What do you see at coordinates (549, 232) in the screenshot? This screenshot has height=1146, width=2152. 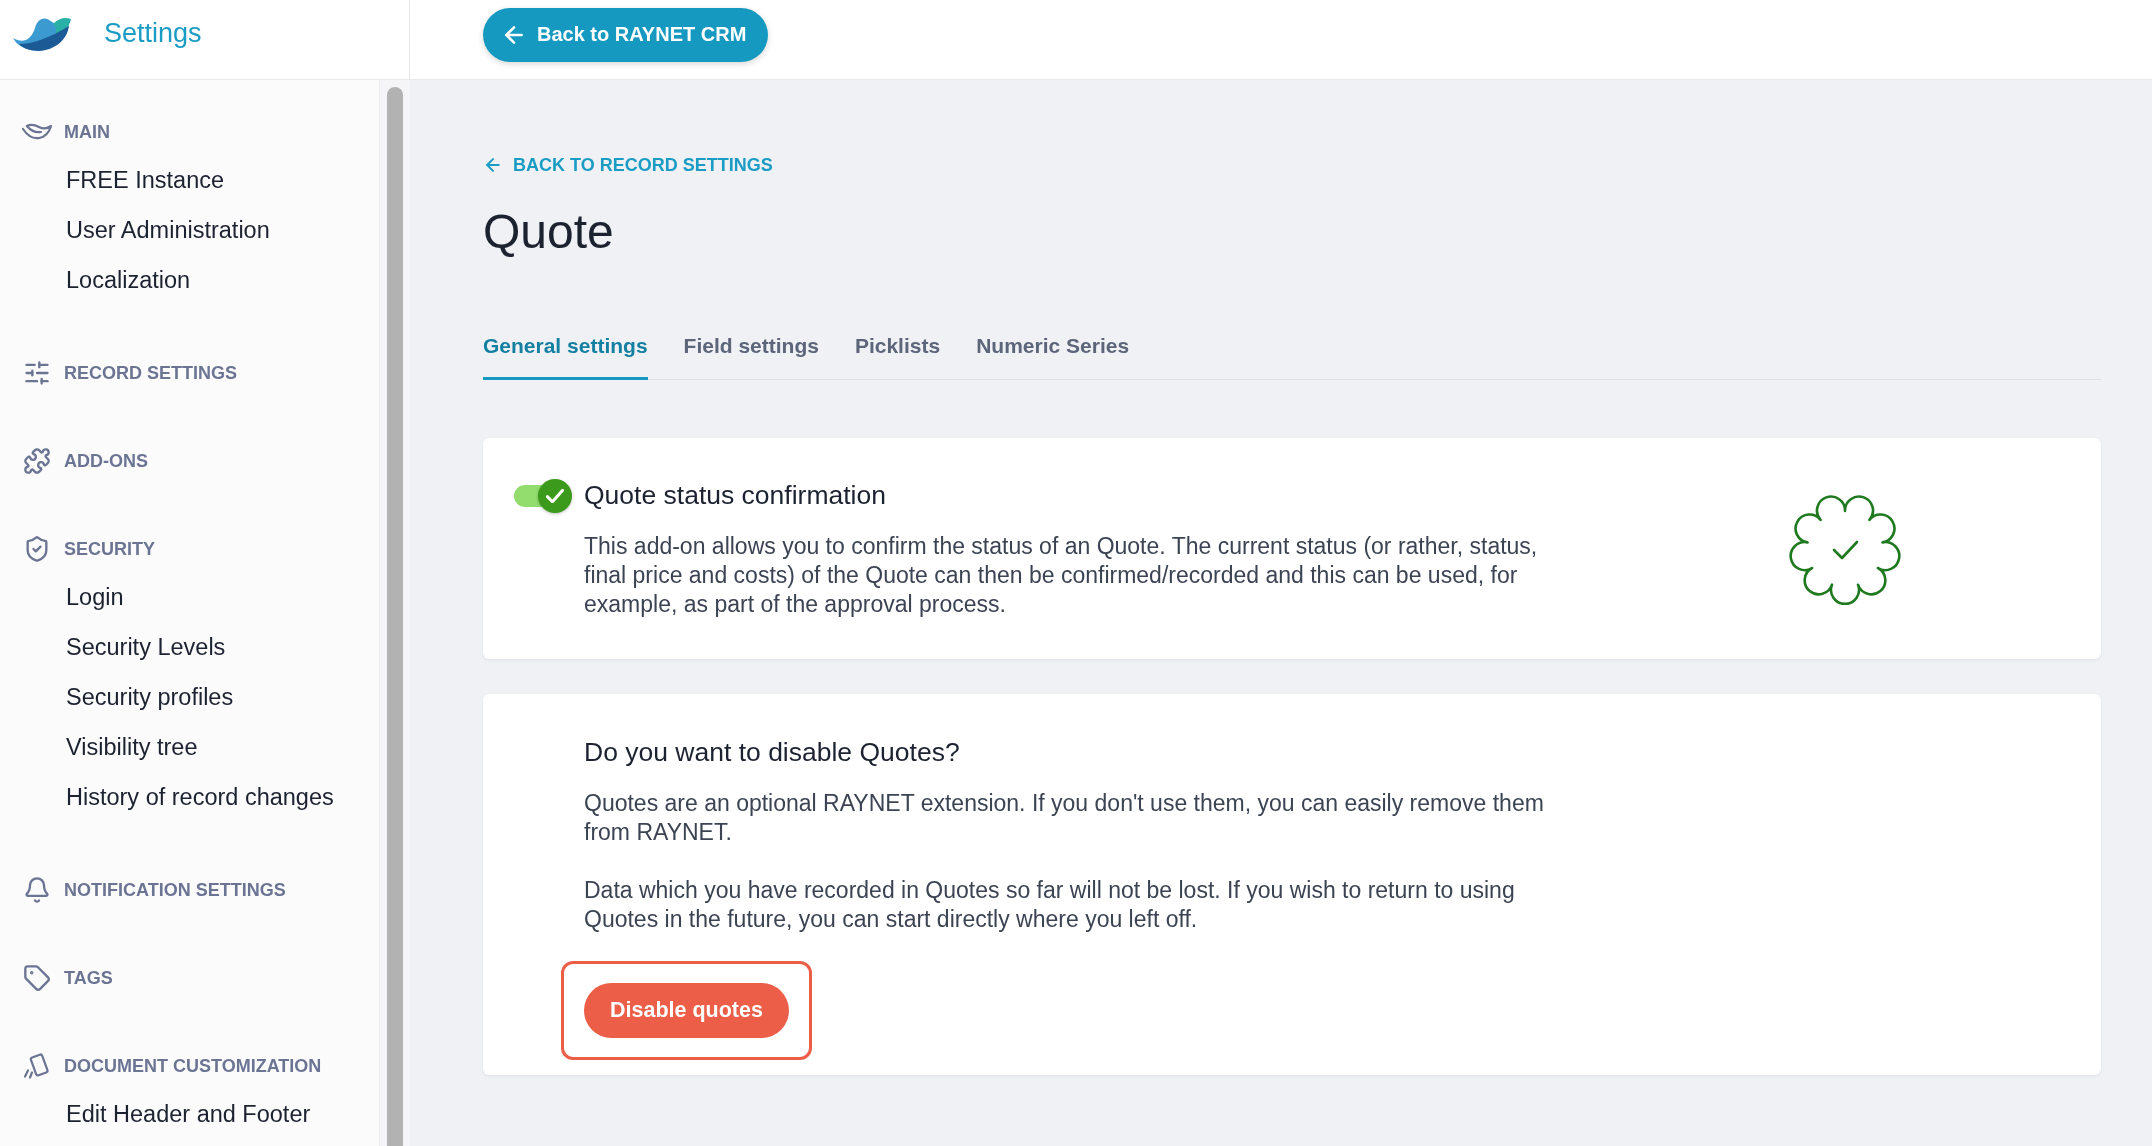 I see `page-title: Quote` at bounding box center [549, 232].